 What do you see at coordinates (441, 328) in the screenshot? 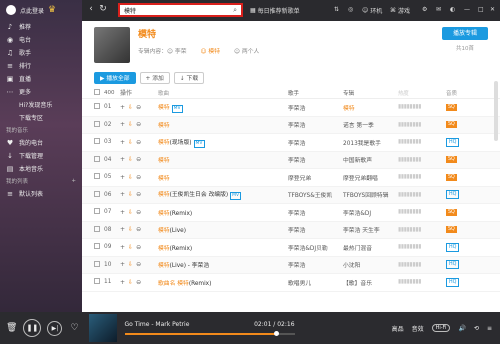
I see `hifi-toggle: Hi-Fi` at bounding box center [441, 328].